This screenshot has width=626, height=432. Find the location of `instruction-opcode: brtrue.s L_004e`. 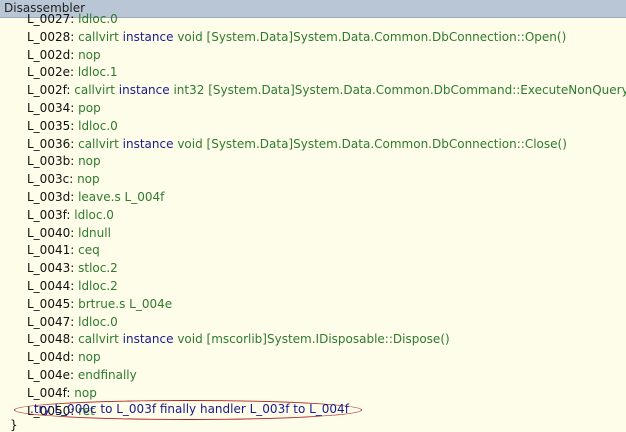

instruction-opcode: brtrue.s L_004e is located at coordinates (125, 303).